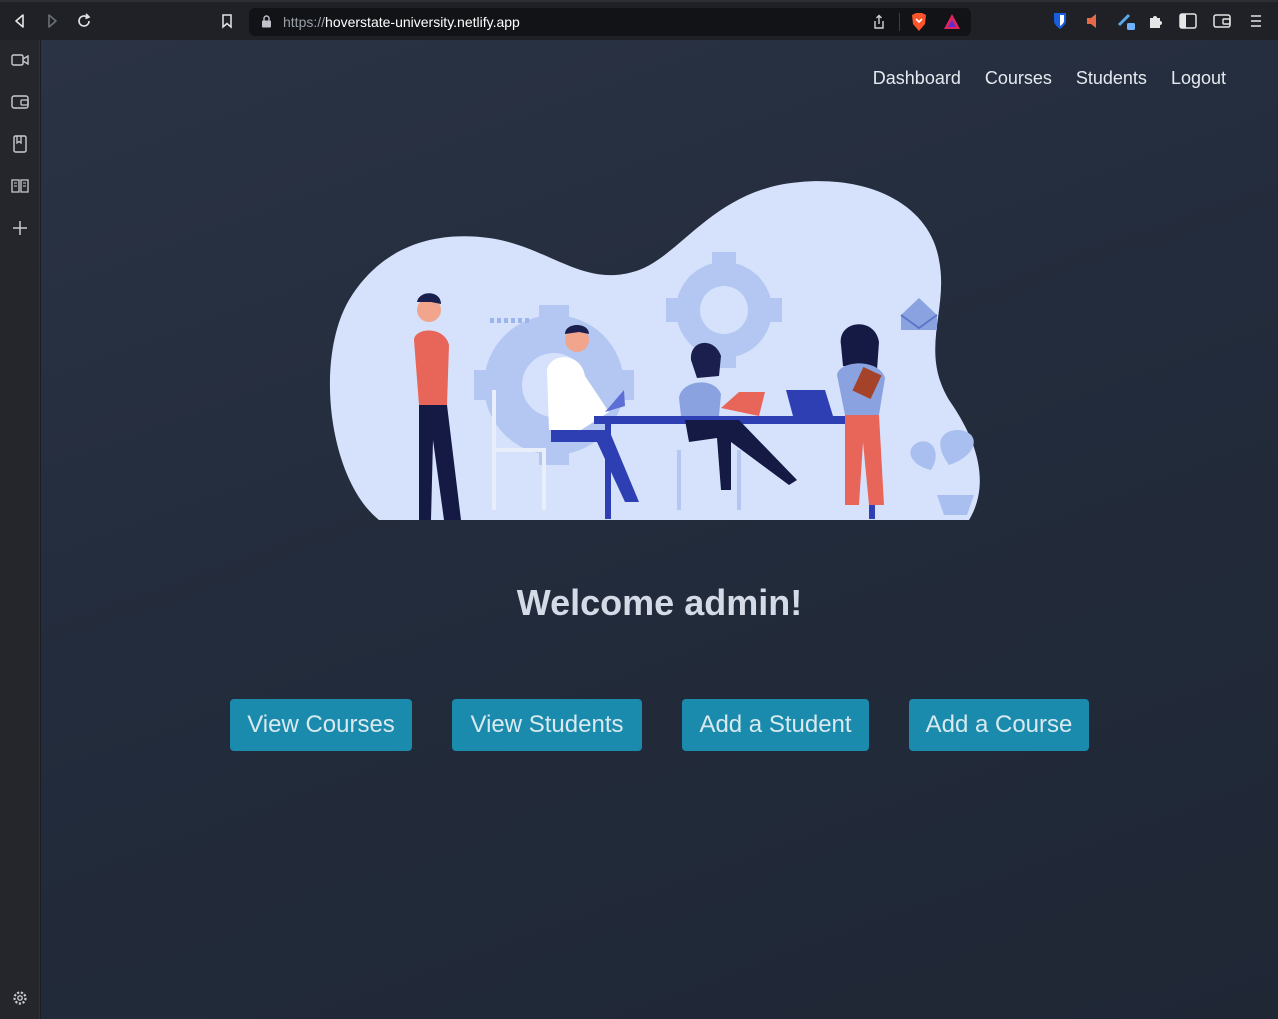 Image resolution: width=1278 pixels, height=1019 pixels. What do you see at coordinates (266, 24) in the screenshot?
I see `lock-icon` at bounding box center [266, 24].